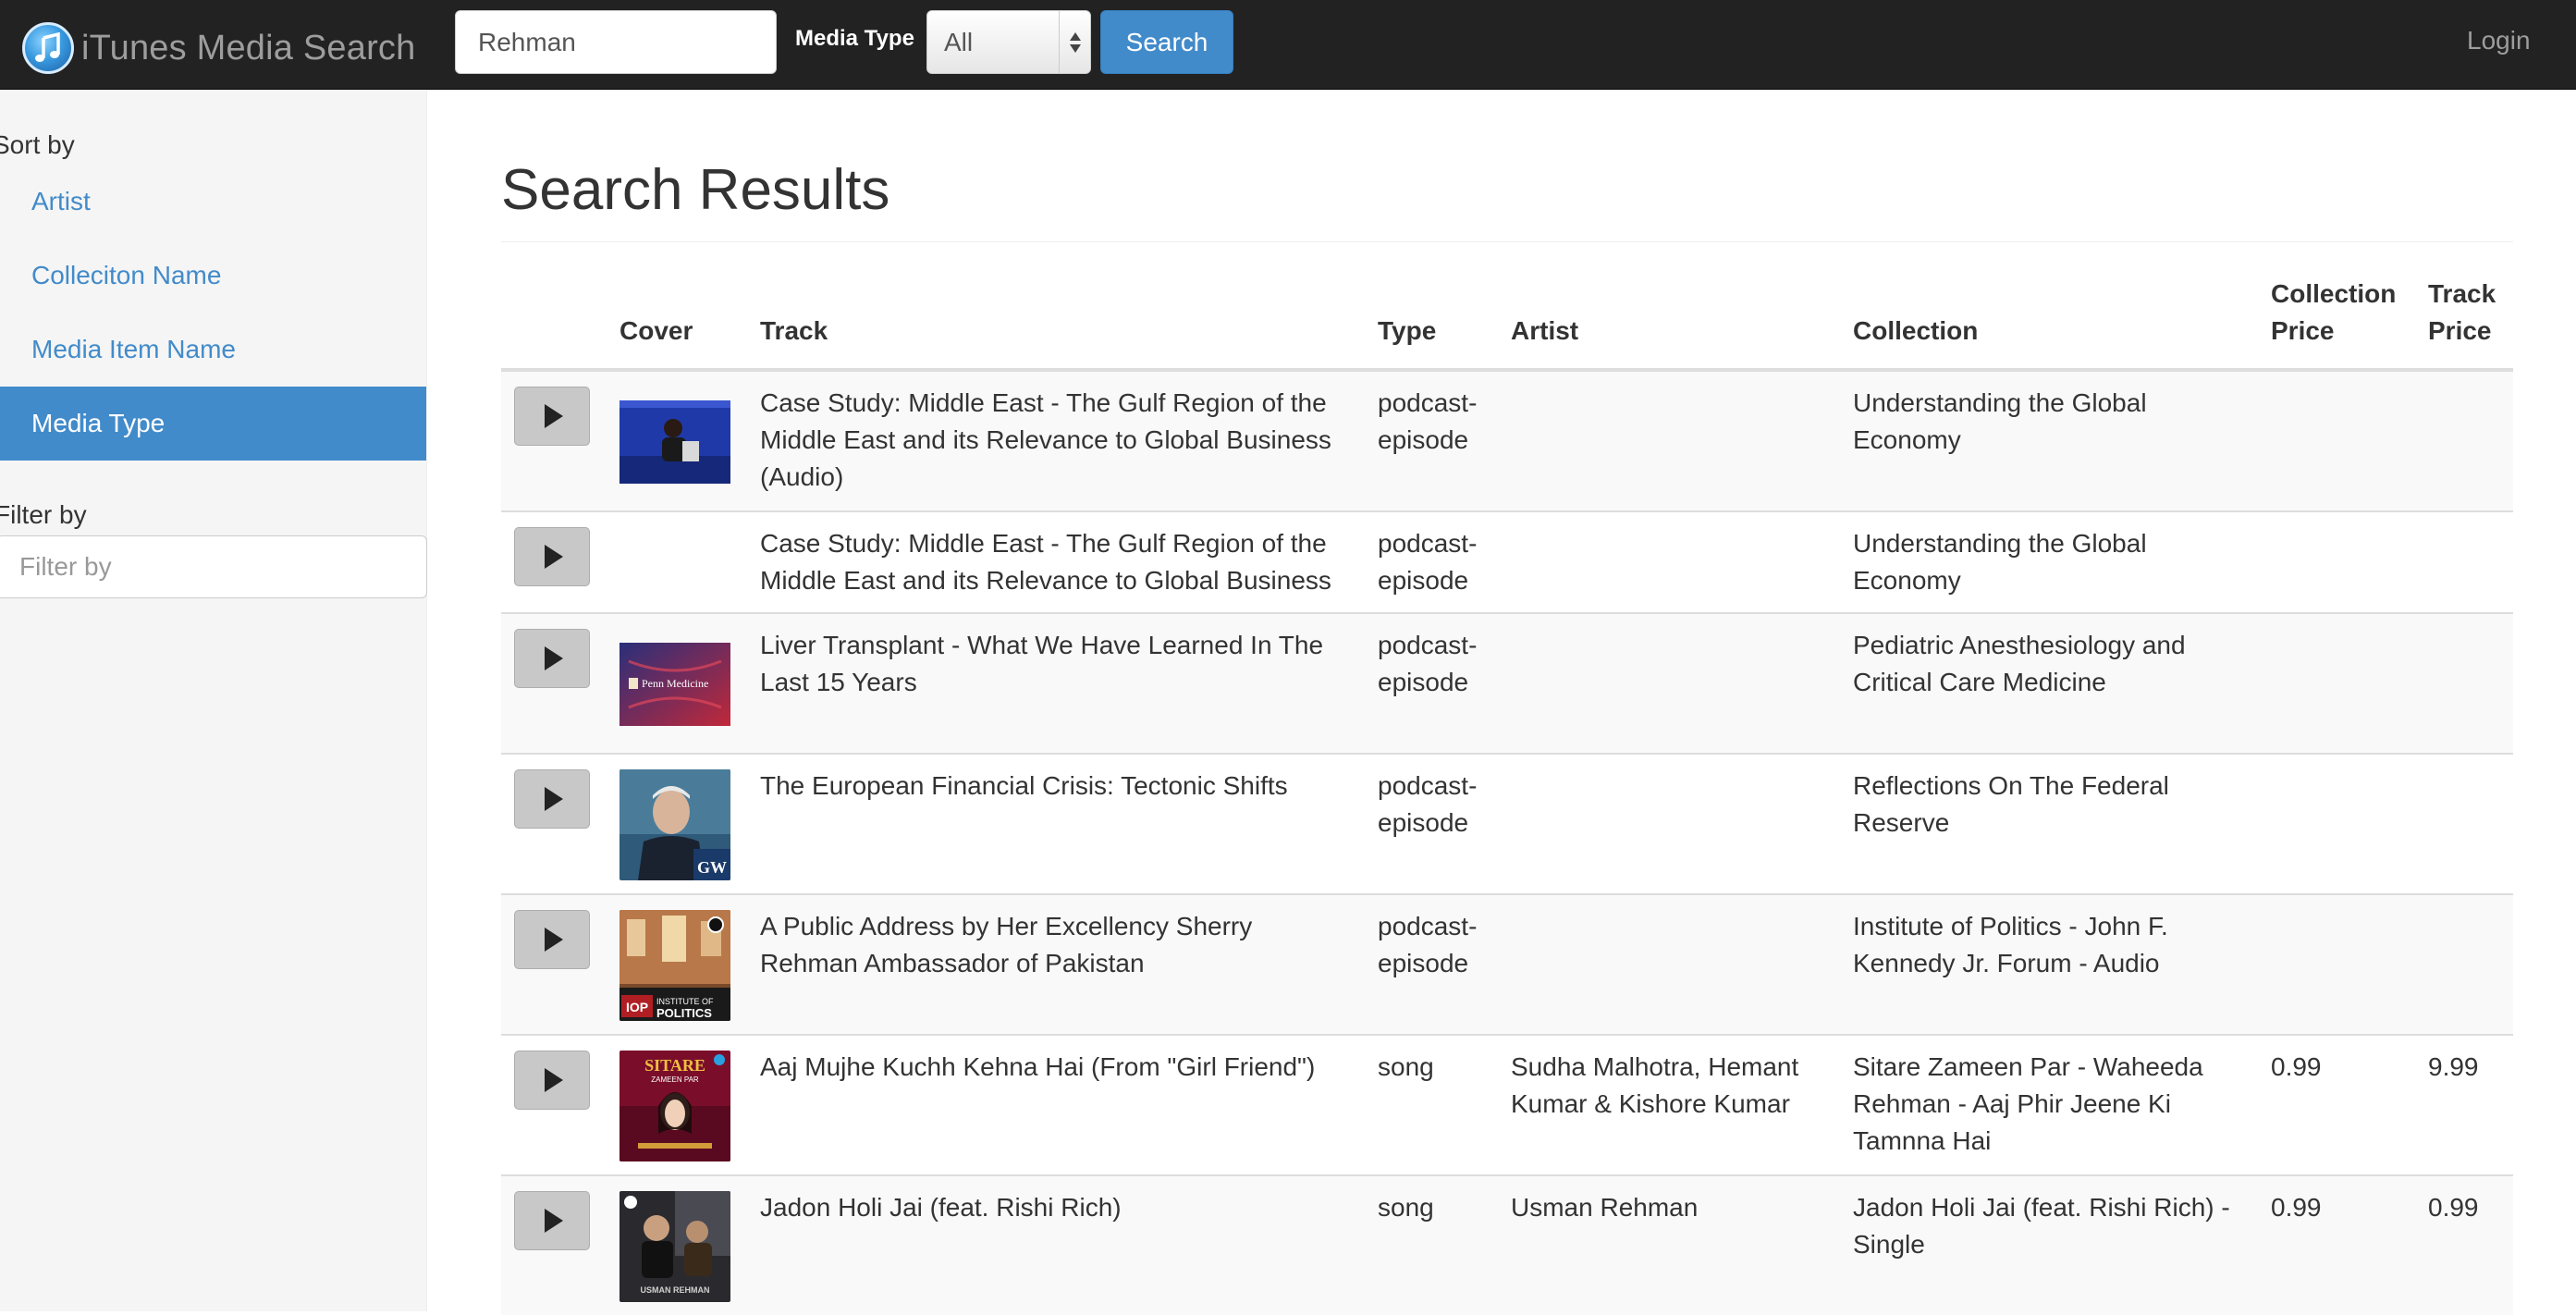 Image resolution: width=2576 pixels, height=1315 pixels. I want to click on svg-text: POLITICS, so click(684, 1013).